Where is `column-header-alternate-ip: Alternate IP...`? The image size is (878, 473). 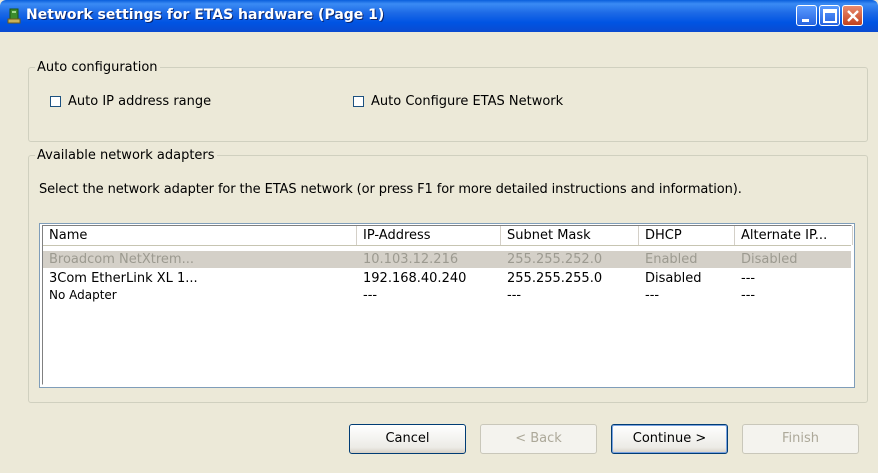 column-header-alternate-ip: Alternate IP... is located at coordinates (794, 235).